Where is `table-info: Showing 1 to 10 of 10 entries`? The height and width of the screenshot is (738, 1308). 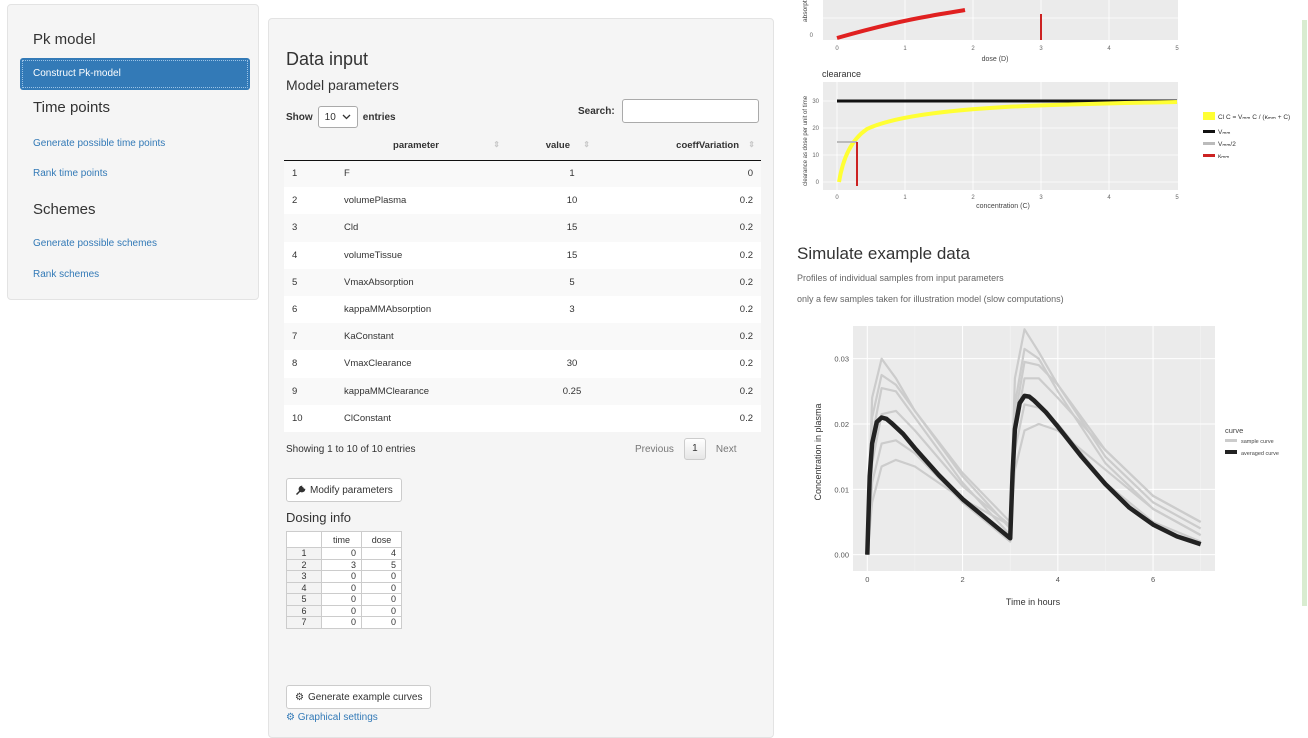
table-info: Showing 1 to 10 of 10 entries is located at coordinates (351, 449).